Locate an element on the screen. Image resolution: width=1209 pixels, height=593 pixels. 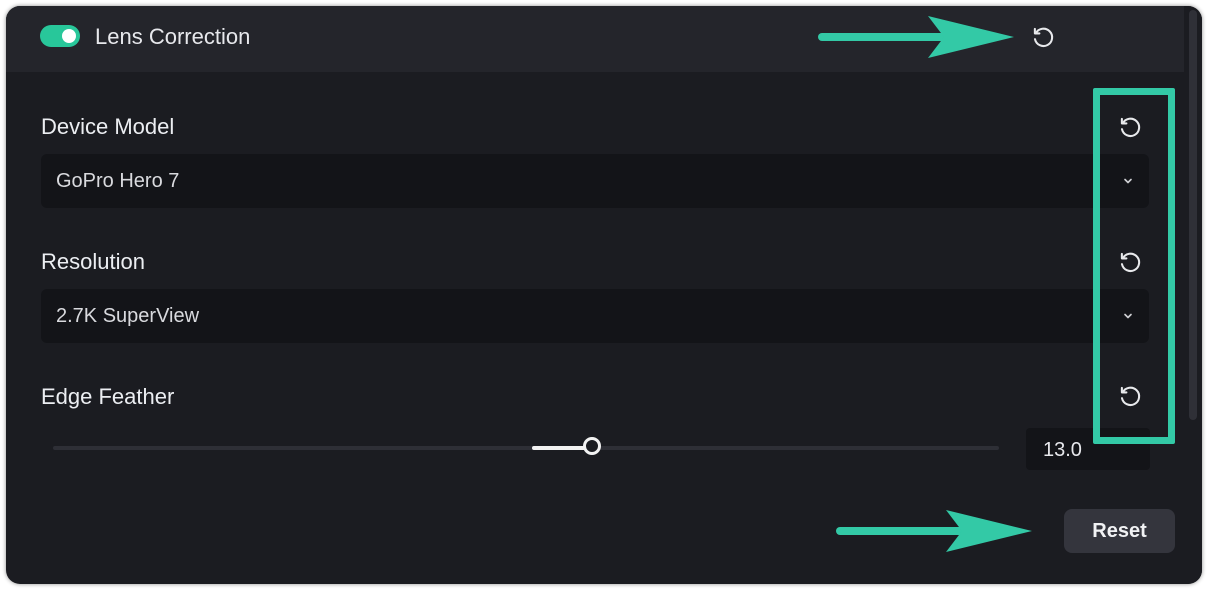
scrollbar-thumb is located at coordinates (1193, 215).